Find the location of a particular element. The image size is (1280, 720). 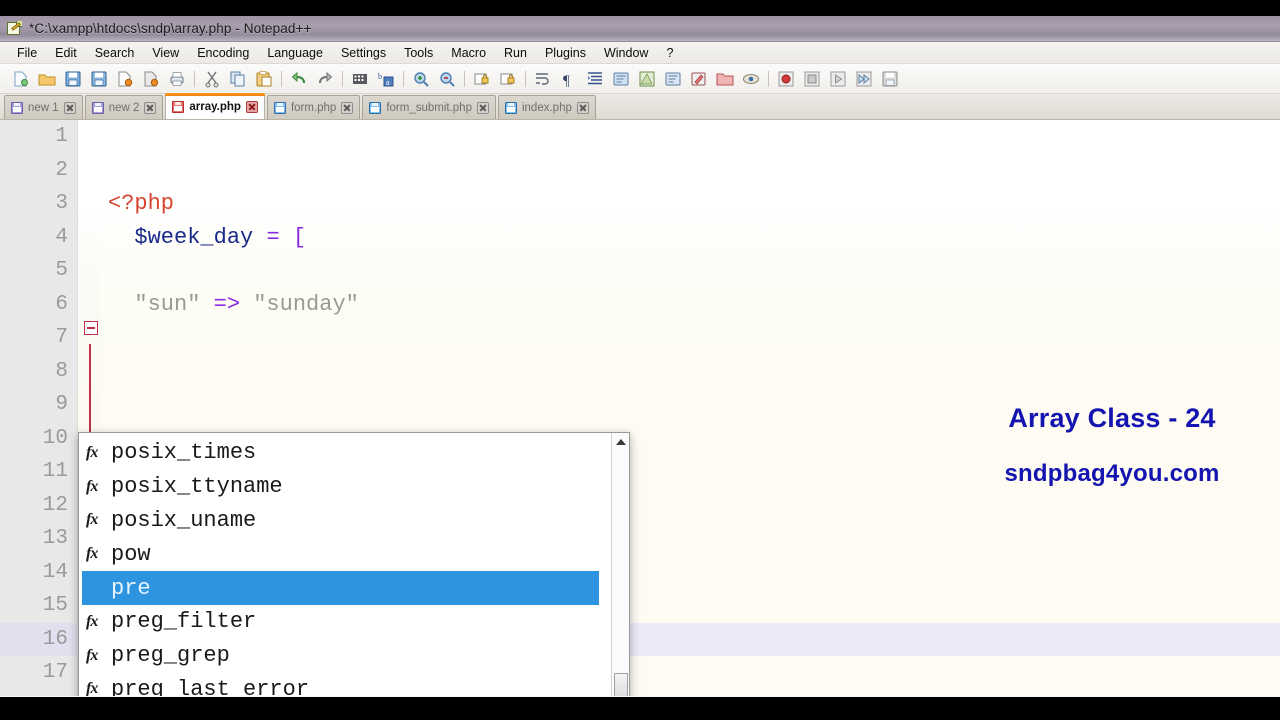

new-file-icon is located at coordinates (21, 79).